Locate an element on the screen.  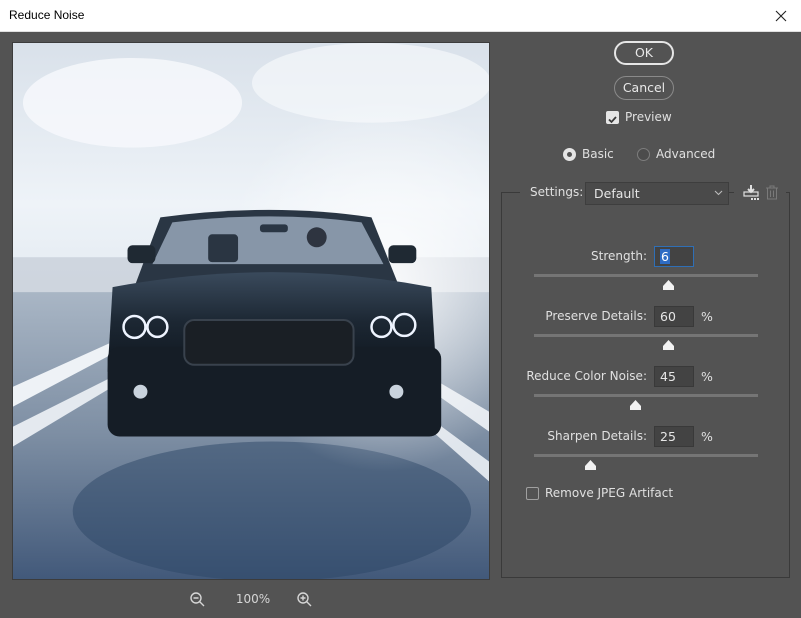
reduce-color-noise-input: 45 is located at coordinates (674, 376).